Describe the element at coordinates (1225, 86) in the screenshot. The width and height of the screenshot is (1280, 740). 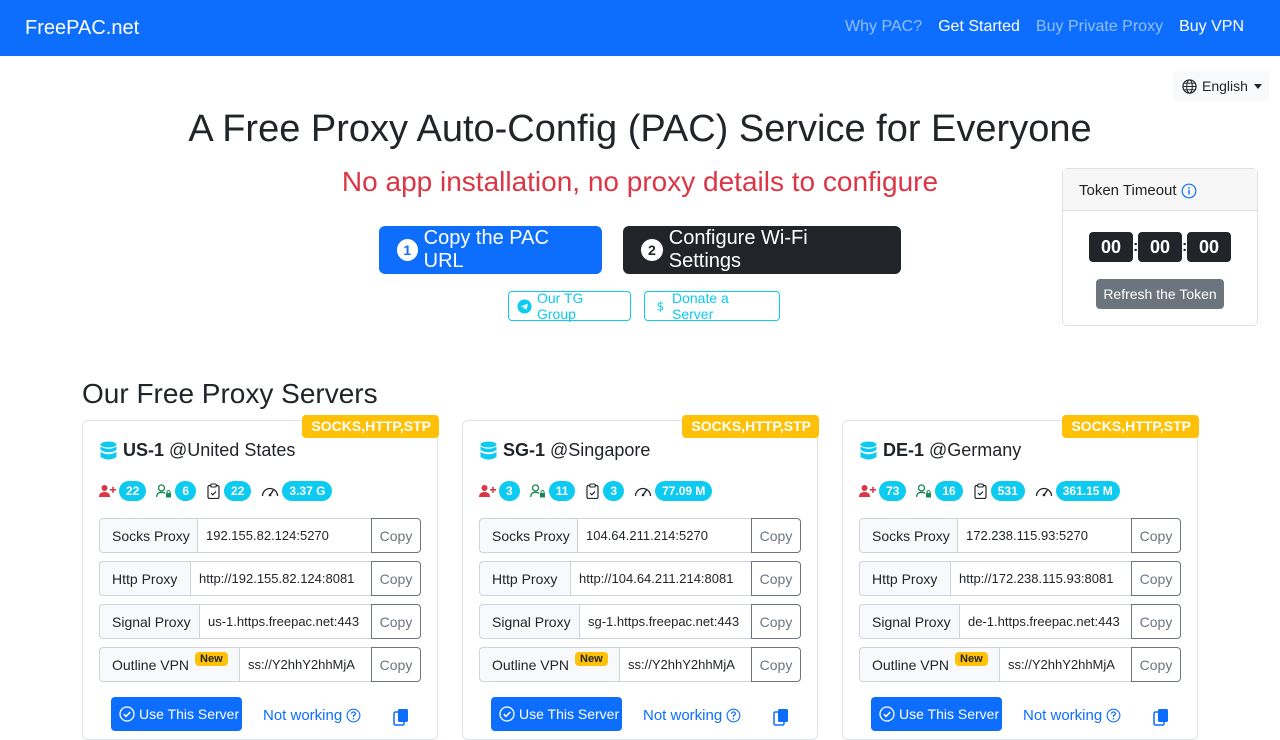
I see `language-label: English` at that location.